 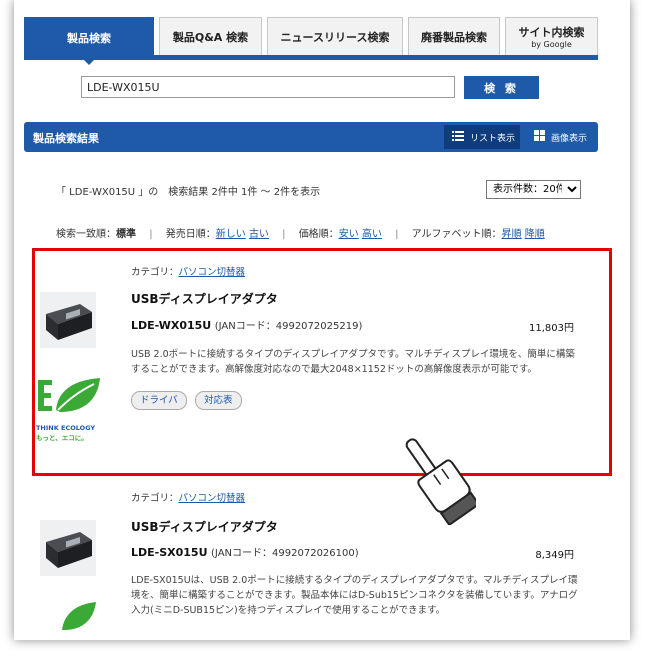 I want to click on tab-underline, so click(x=311, y=57).